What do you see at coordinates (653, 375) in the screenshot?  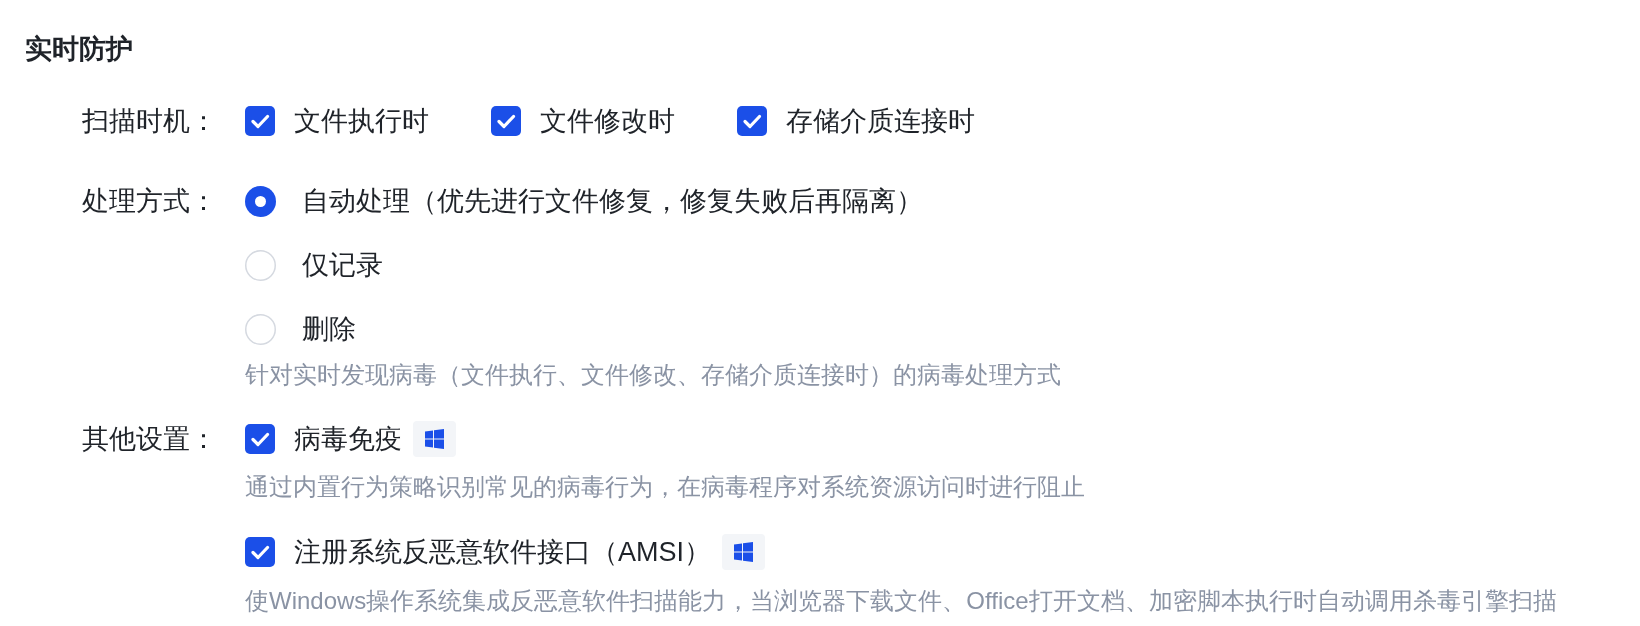 I see `hint-text: 针对实时发现病毒（文件执行、文件修改、存储介质连接时）的病毒处理方式` at bounding box center [653, 375].